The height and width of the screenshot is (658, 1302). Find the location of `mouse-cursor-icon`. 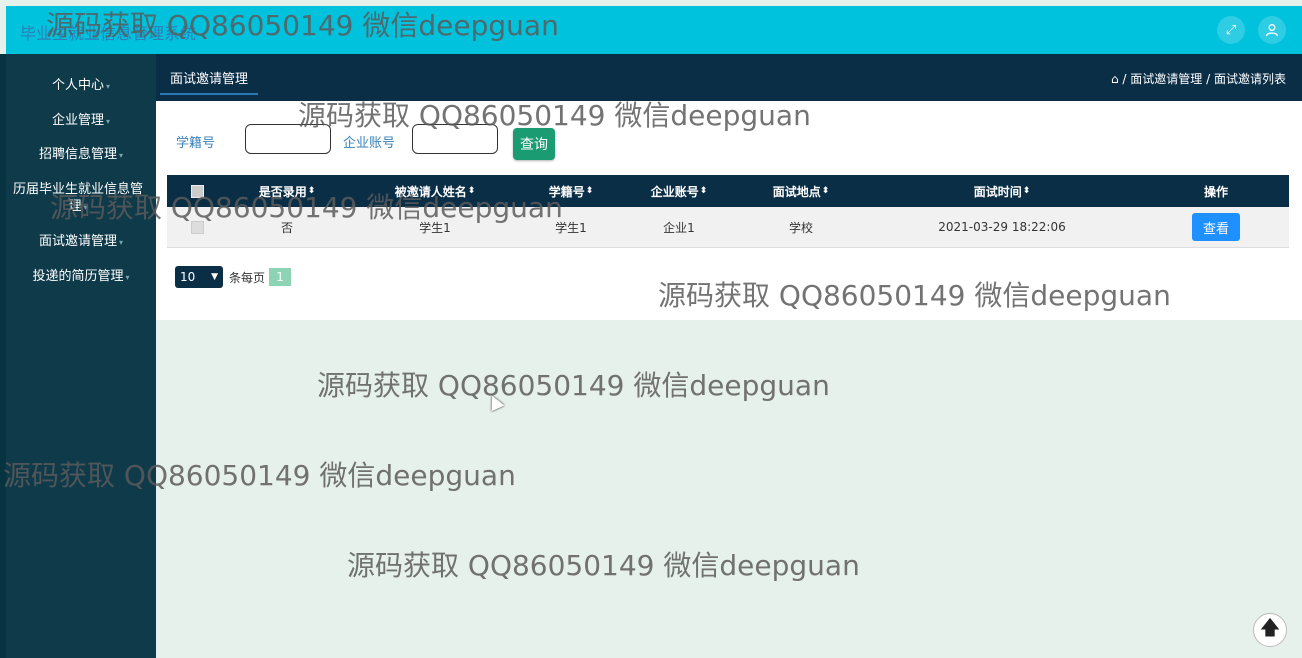

mouse-cursor-icon is located at coordinates (495, 402).